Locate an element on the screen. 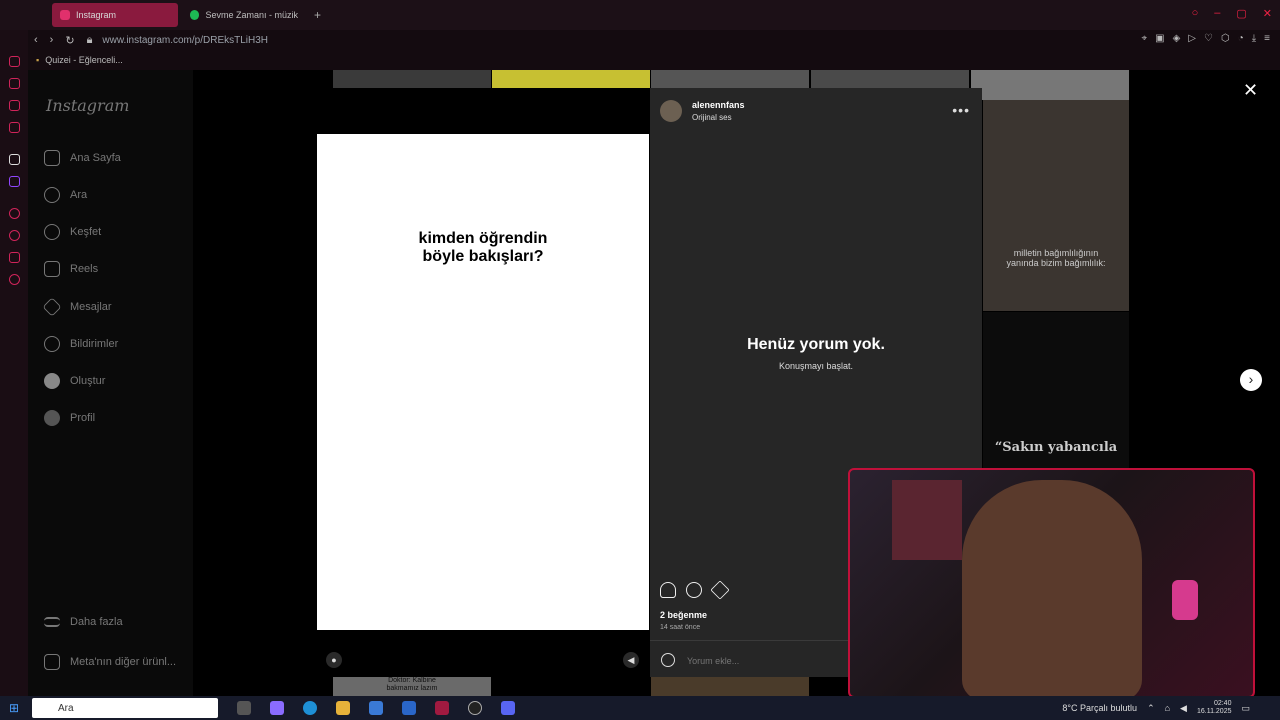 The height and width of the screenshot is (720, 1280). new-tab-button: + is located at coordinates (317, 15).